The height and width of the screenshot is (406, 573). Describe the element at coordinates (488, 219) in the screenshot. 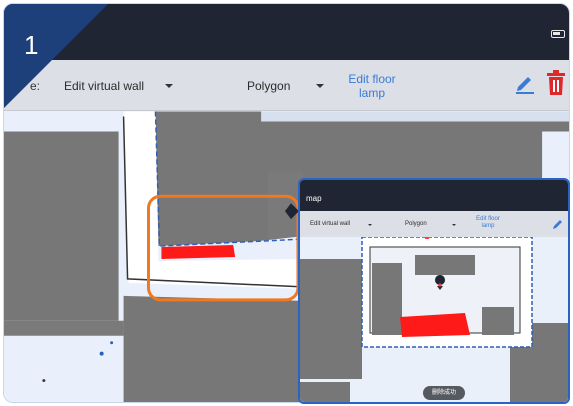

I see `inset-edit-link-line-1: Edit floor` at that location.